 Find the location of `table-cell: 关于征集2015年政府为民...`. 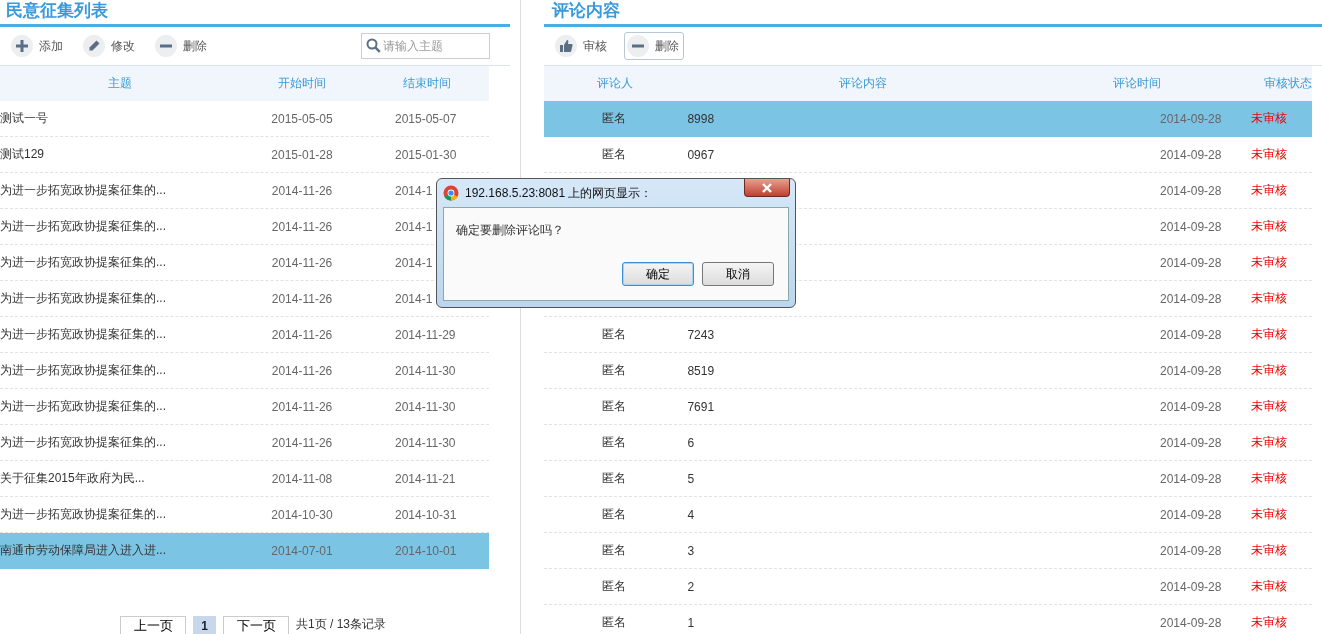

table-cell: 关于征集2015年政府为民... is located at coordinates (72, 478).